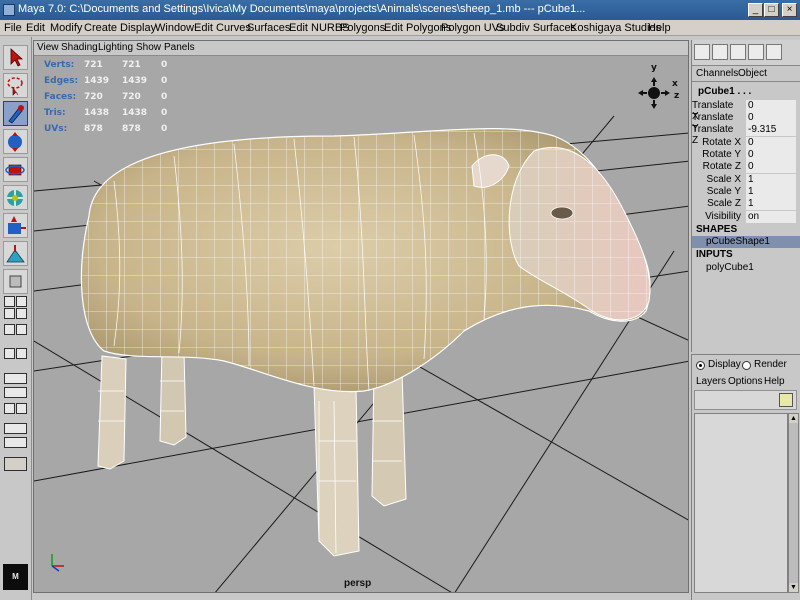  What do you see at coordinates (700, 365) in the screenshot?
I see `display-layer-radio` at bounding box center [700, 365].